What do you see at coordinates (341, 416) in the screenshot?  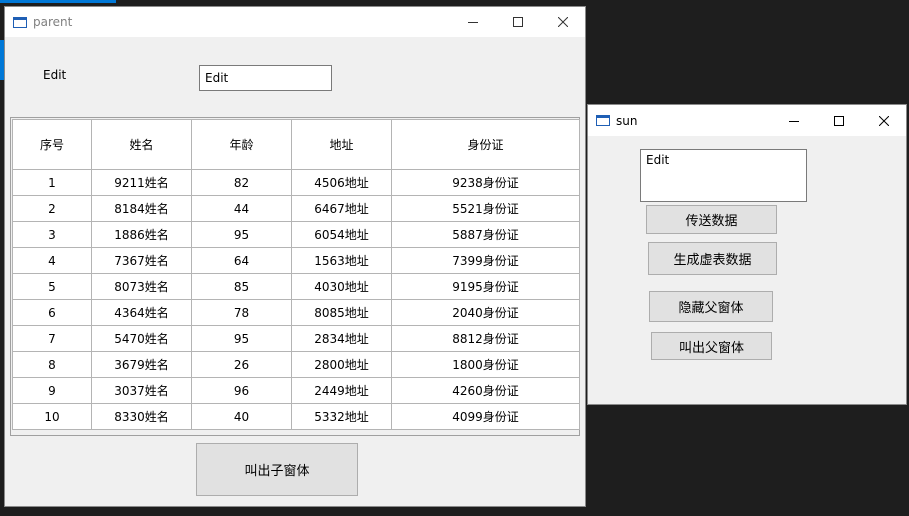 I see `table-cell: 5332地址` at bounding box center [341, 416].